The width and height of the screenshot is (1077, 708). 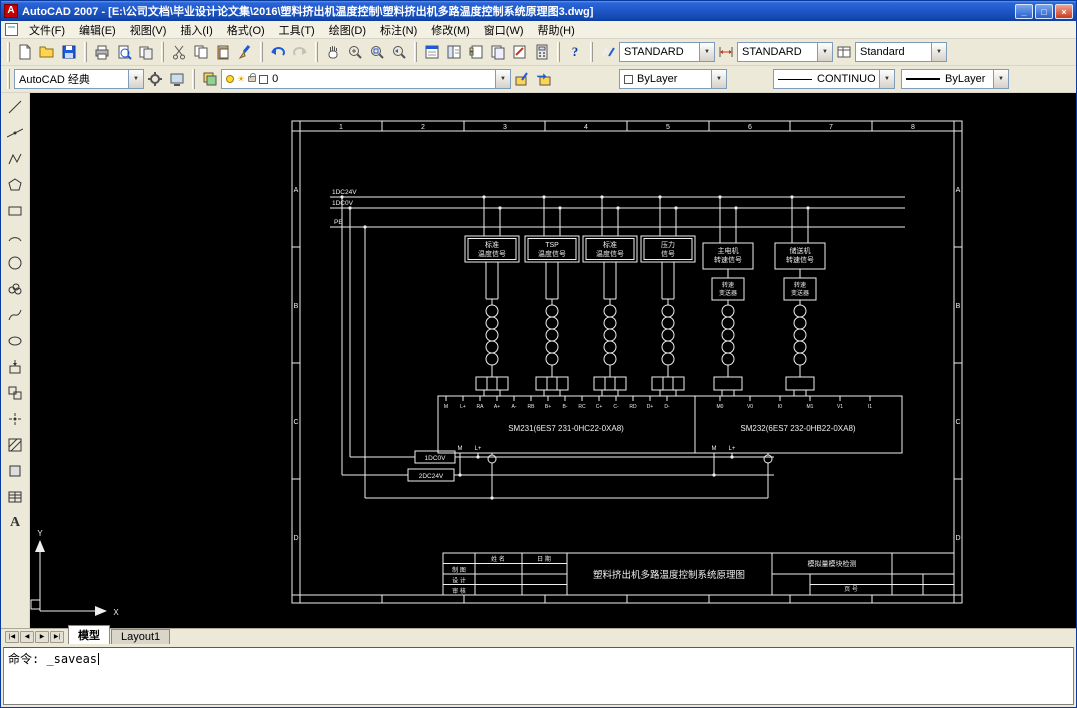 What do you see at coordinates (844, 52) in the screenshot?
I see `table-style-icon` at bounding box center [844, 52].